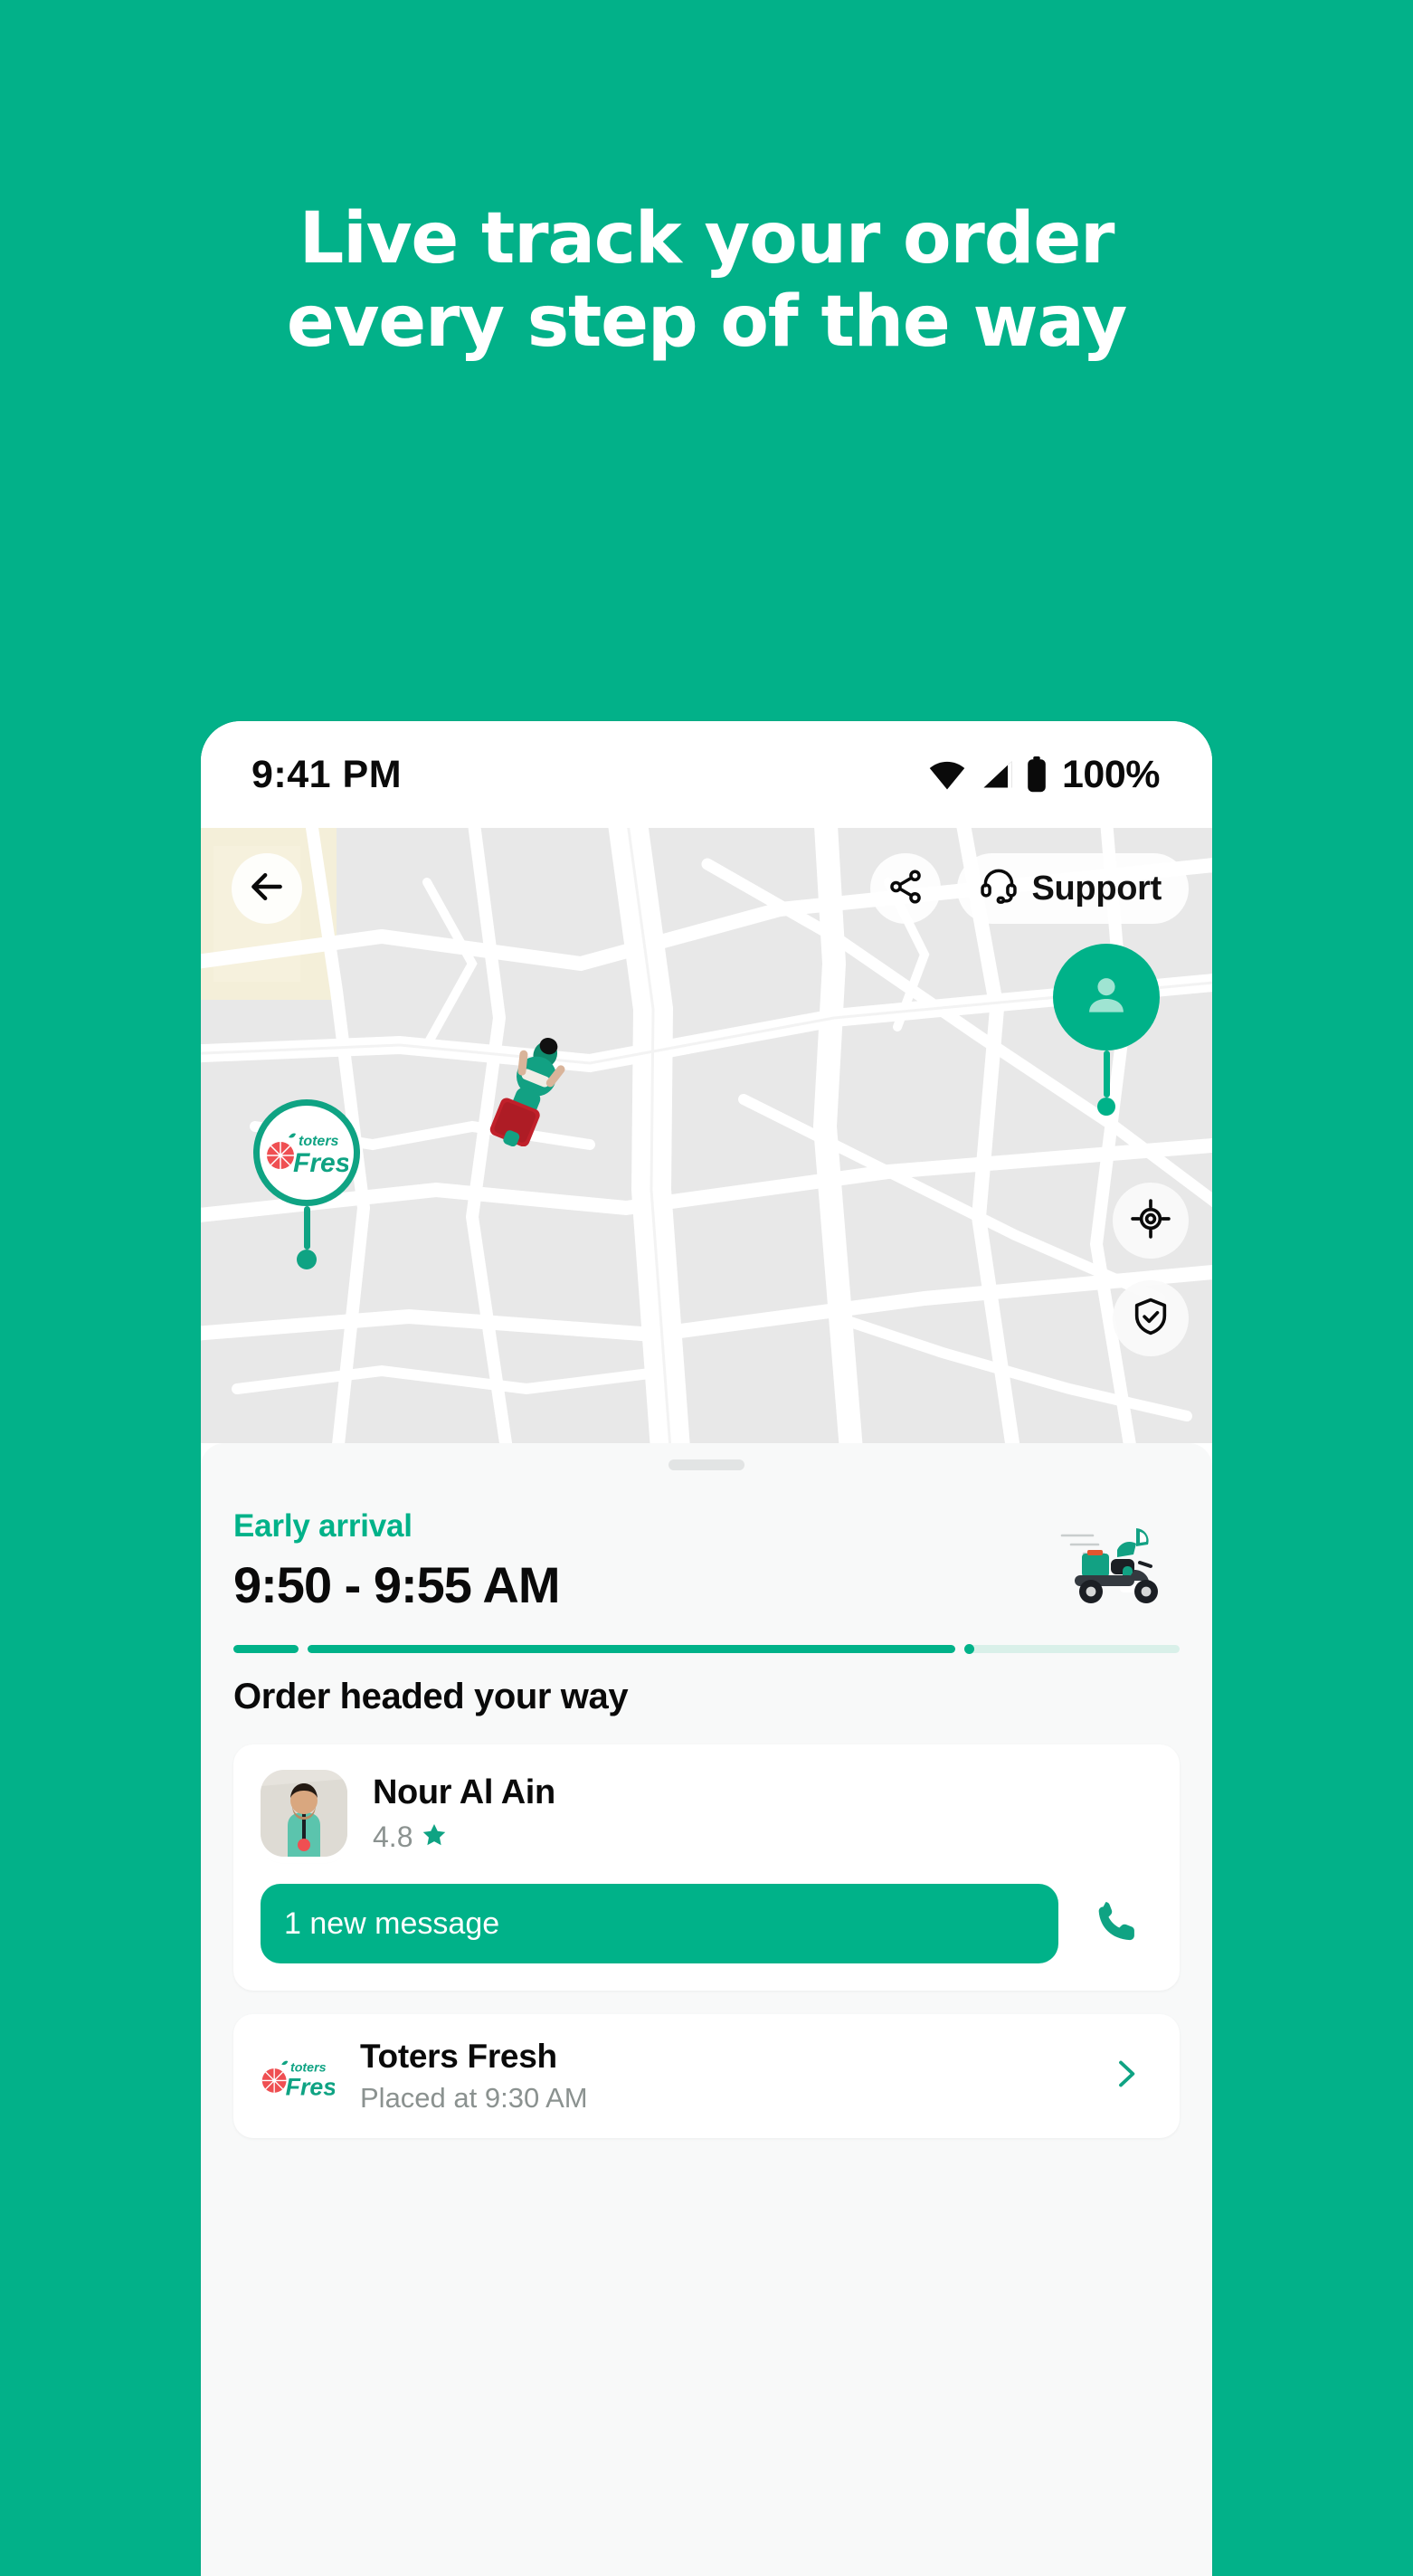 This screenshot has height=2576, width=1413. Describe the element at coordinates (392, 1923) in the screenshot. I see `new-message-label: 1 new message` at that location.